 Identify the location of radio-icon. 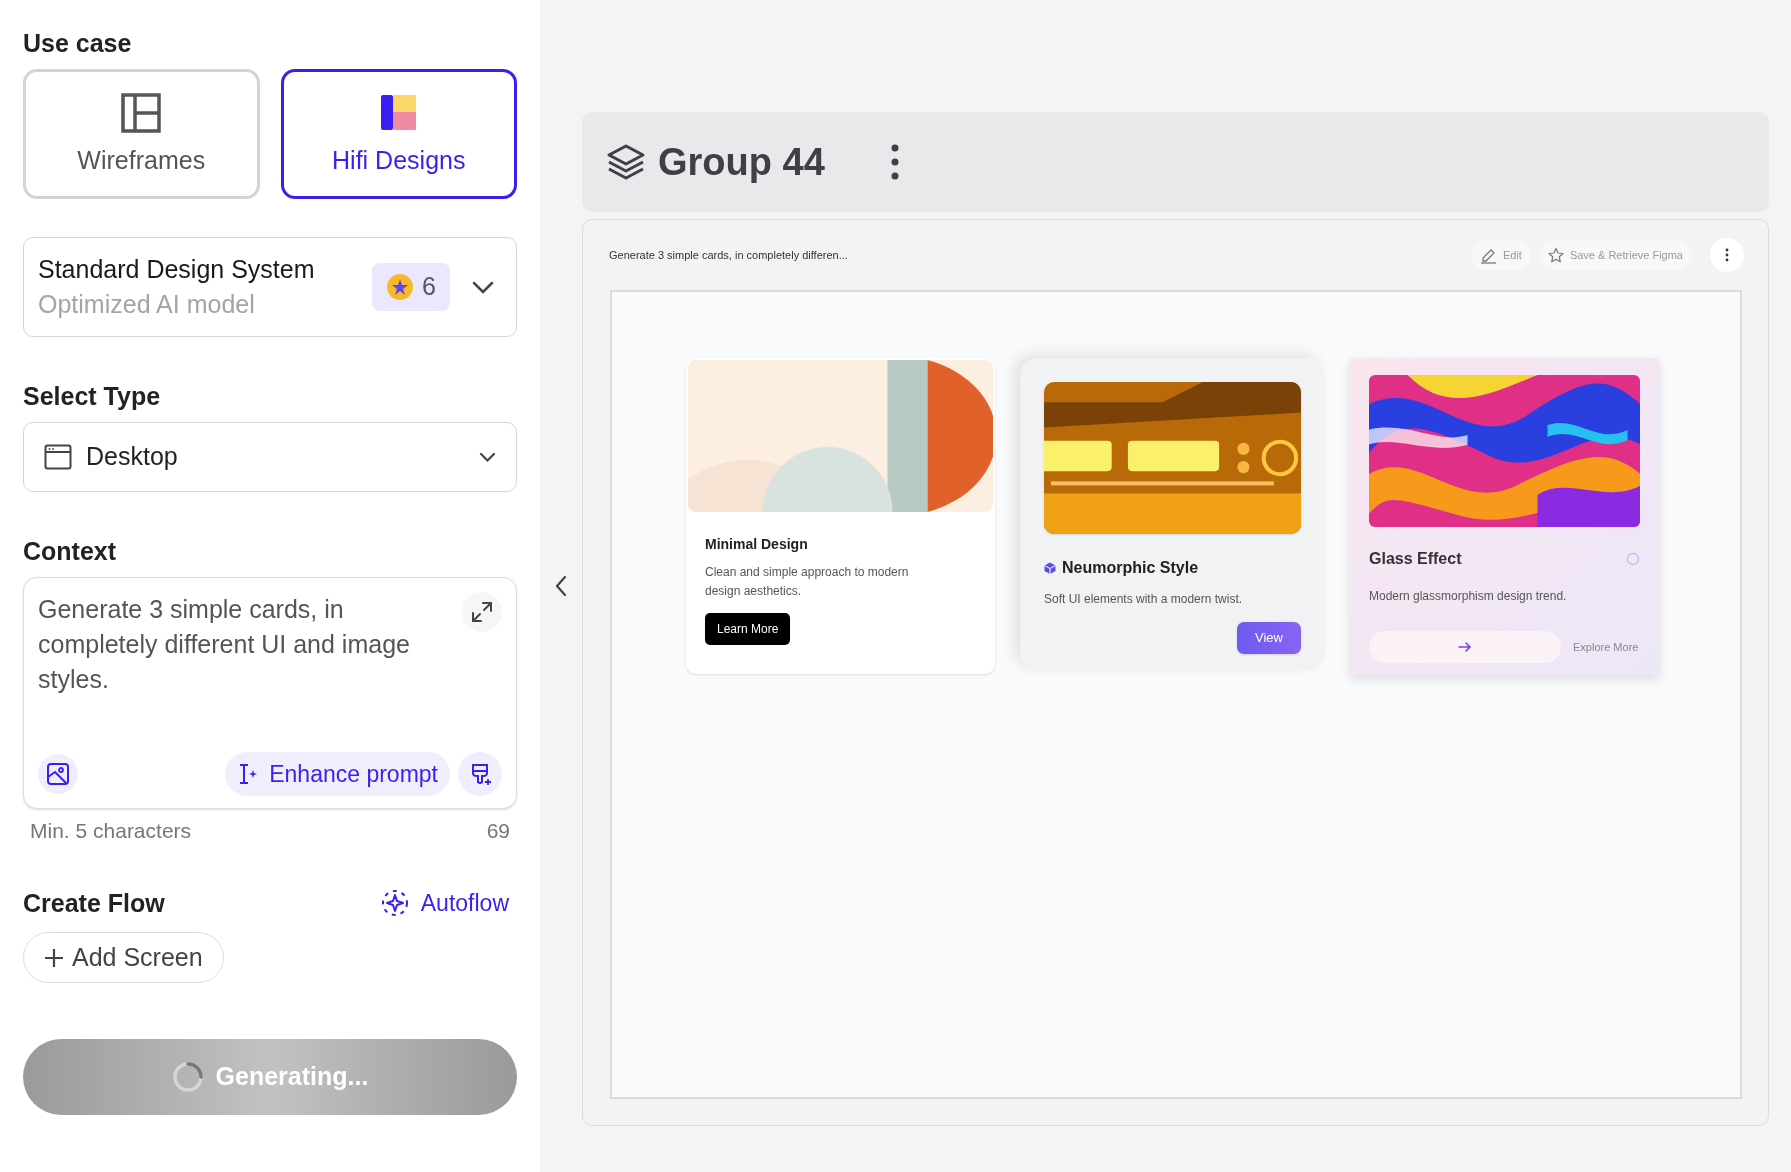
(1633, 559).